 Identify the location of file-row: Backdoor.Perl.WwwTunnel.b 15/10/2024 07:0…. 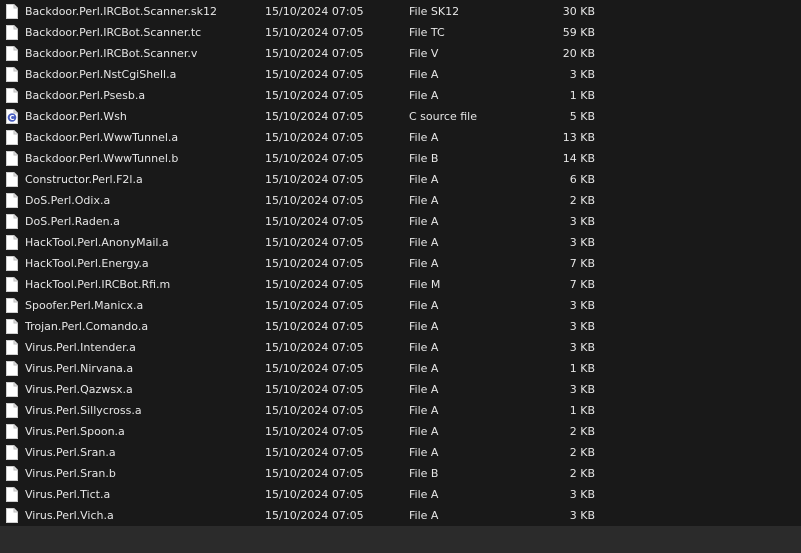
(400, 158).